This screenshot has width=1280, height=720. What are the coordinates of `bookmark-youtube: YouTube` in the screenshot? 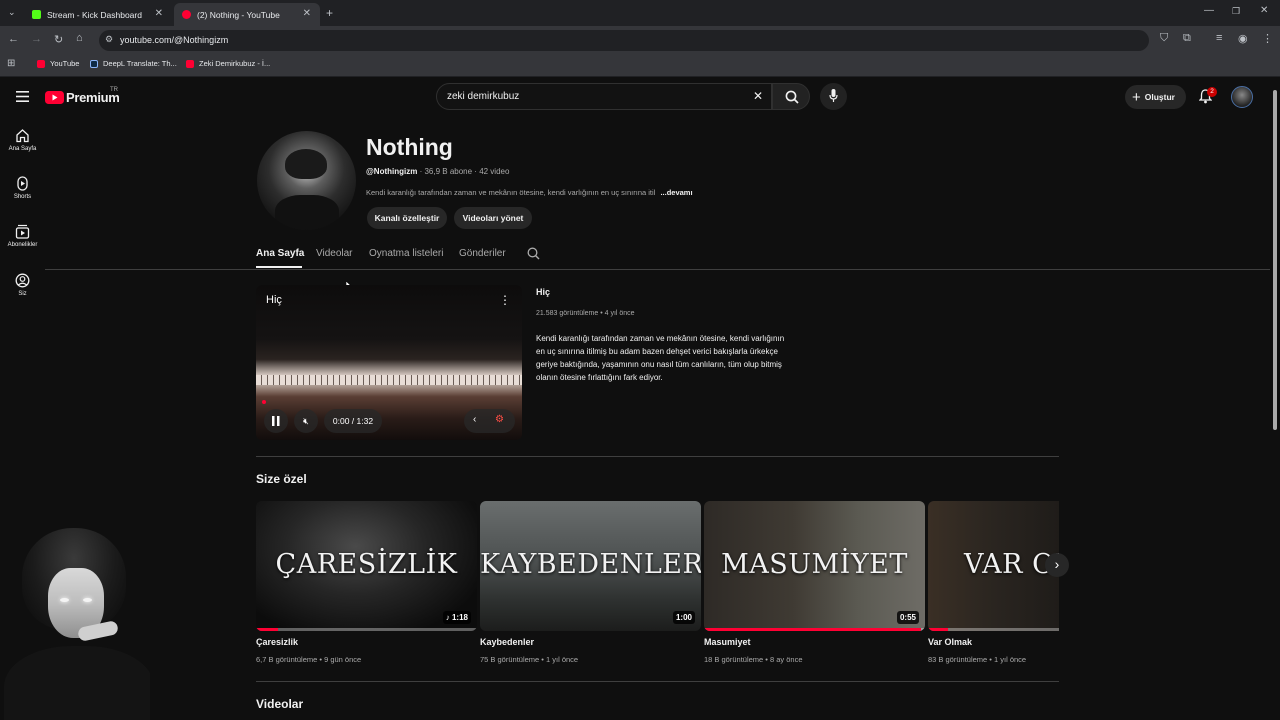 It's located at (58, 63).